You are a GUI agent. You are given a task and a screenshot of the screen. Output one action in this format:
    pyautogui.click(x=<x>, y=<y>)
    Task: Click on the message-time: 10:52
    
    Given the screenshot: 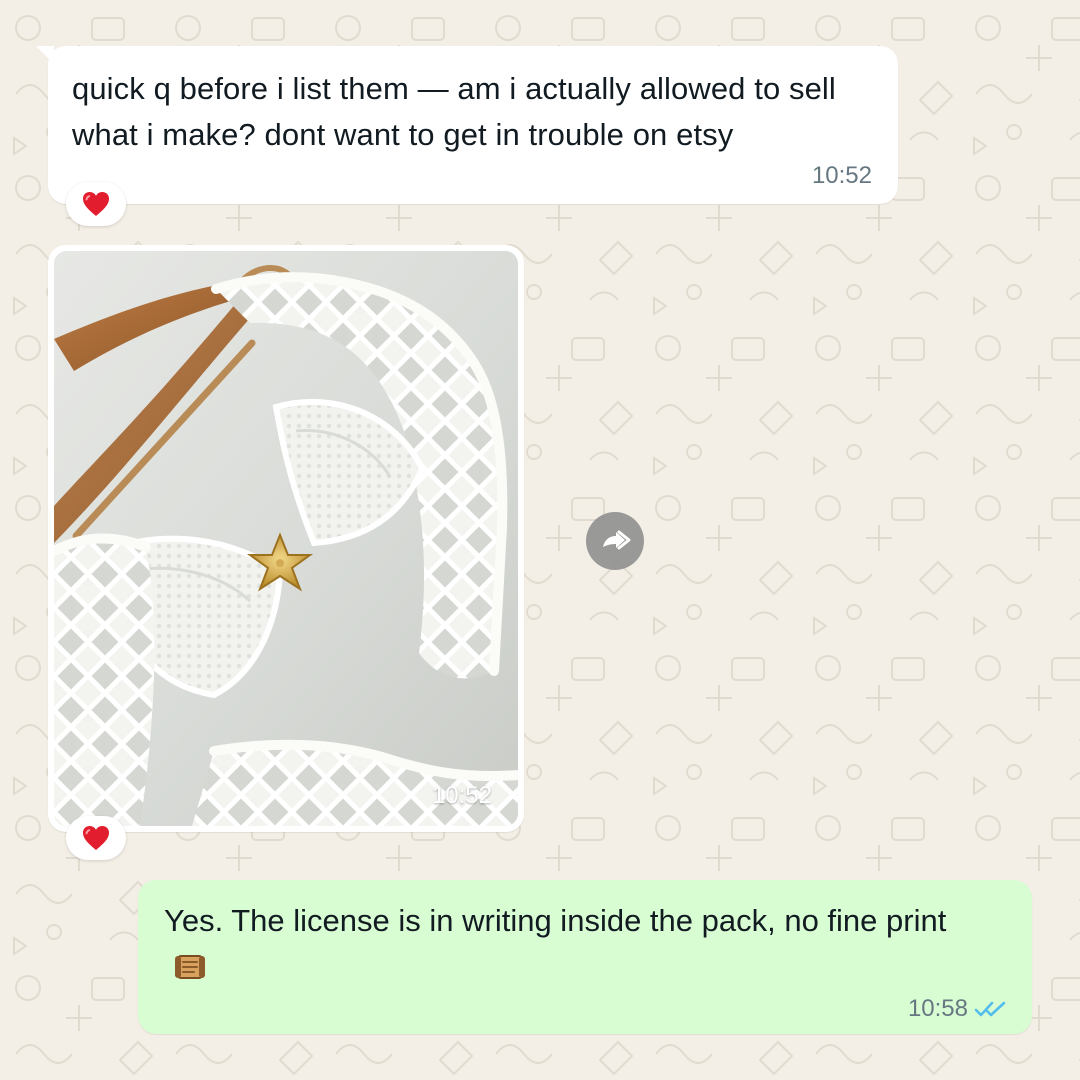 What is the action you would take?
    pyautogui.click(x=841, y=175)
    